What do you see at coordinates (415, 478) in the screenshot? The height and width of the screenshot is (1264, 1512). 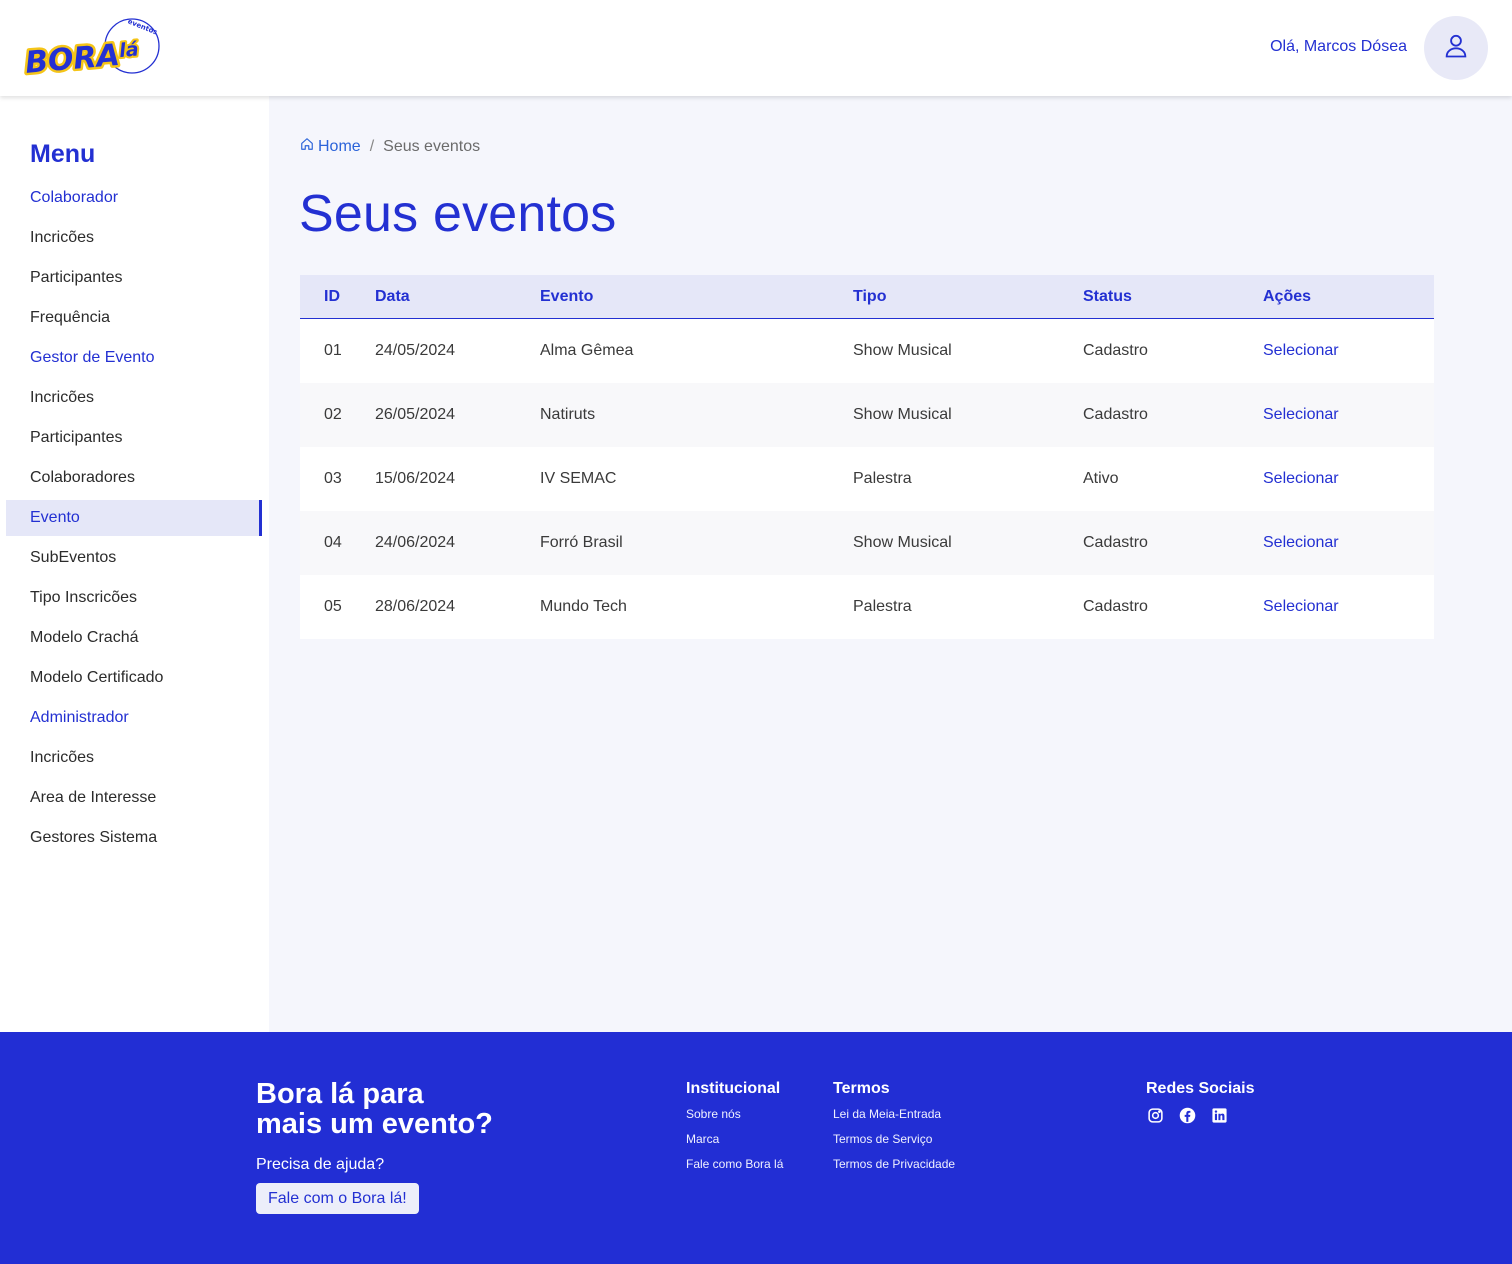 I see `cell-date: 15/06/2024` at bounding box center [415, 478].